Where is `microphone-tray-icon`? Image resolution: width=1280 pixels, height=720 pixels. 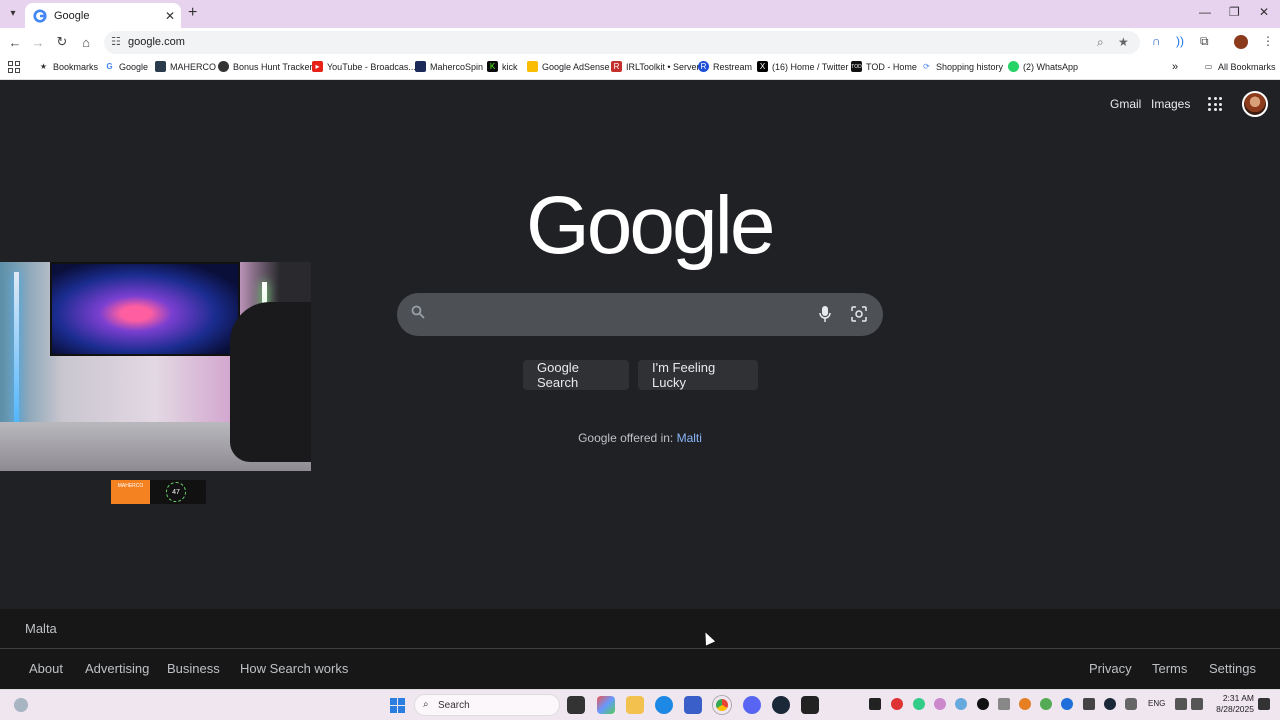
microphone-tray-icon is located at coordinates (1131, 704).